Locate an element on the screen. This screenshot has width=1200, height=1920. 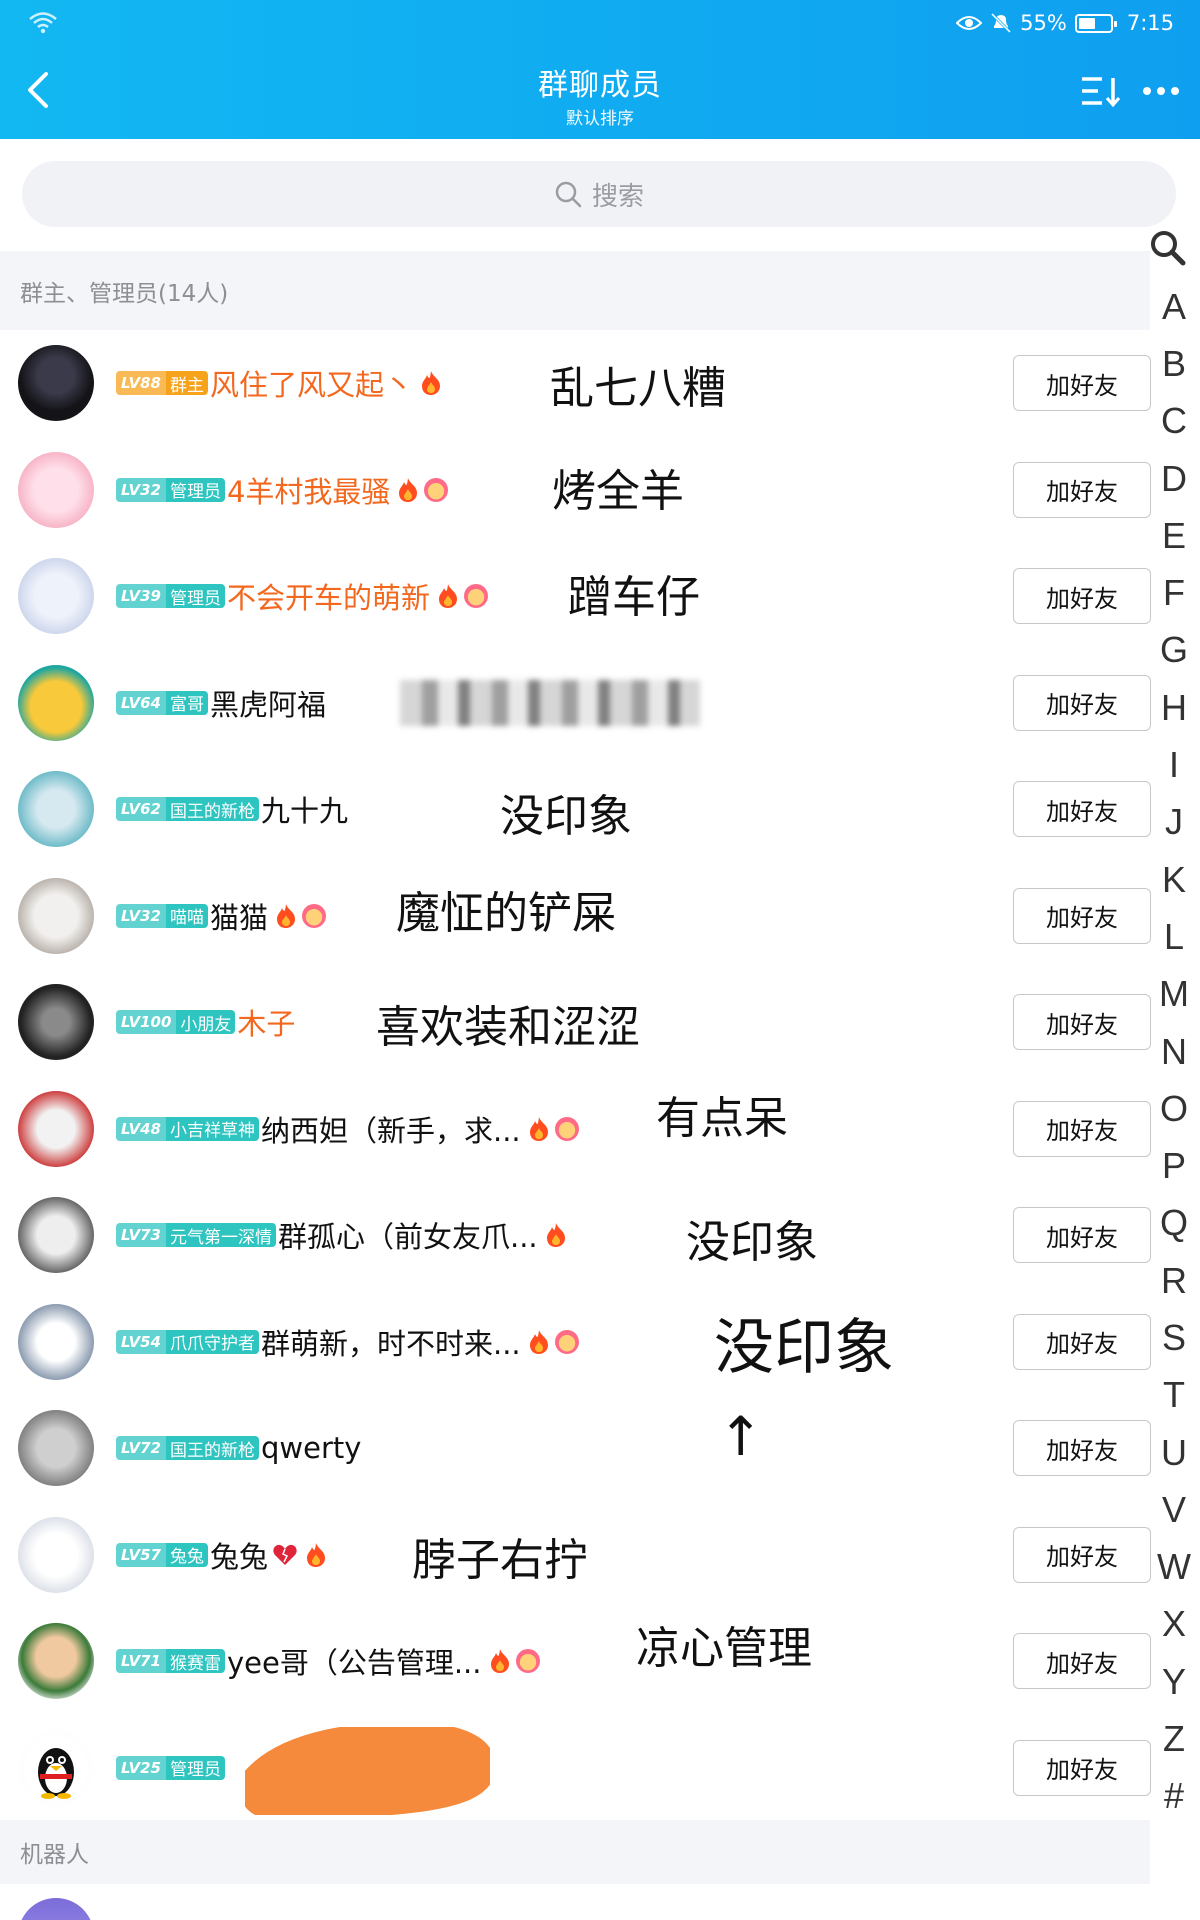
search-input: 搜索 is located at coordinates (599, 194).